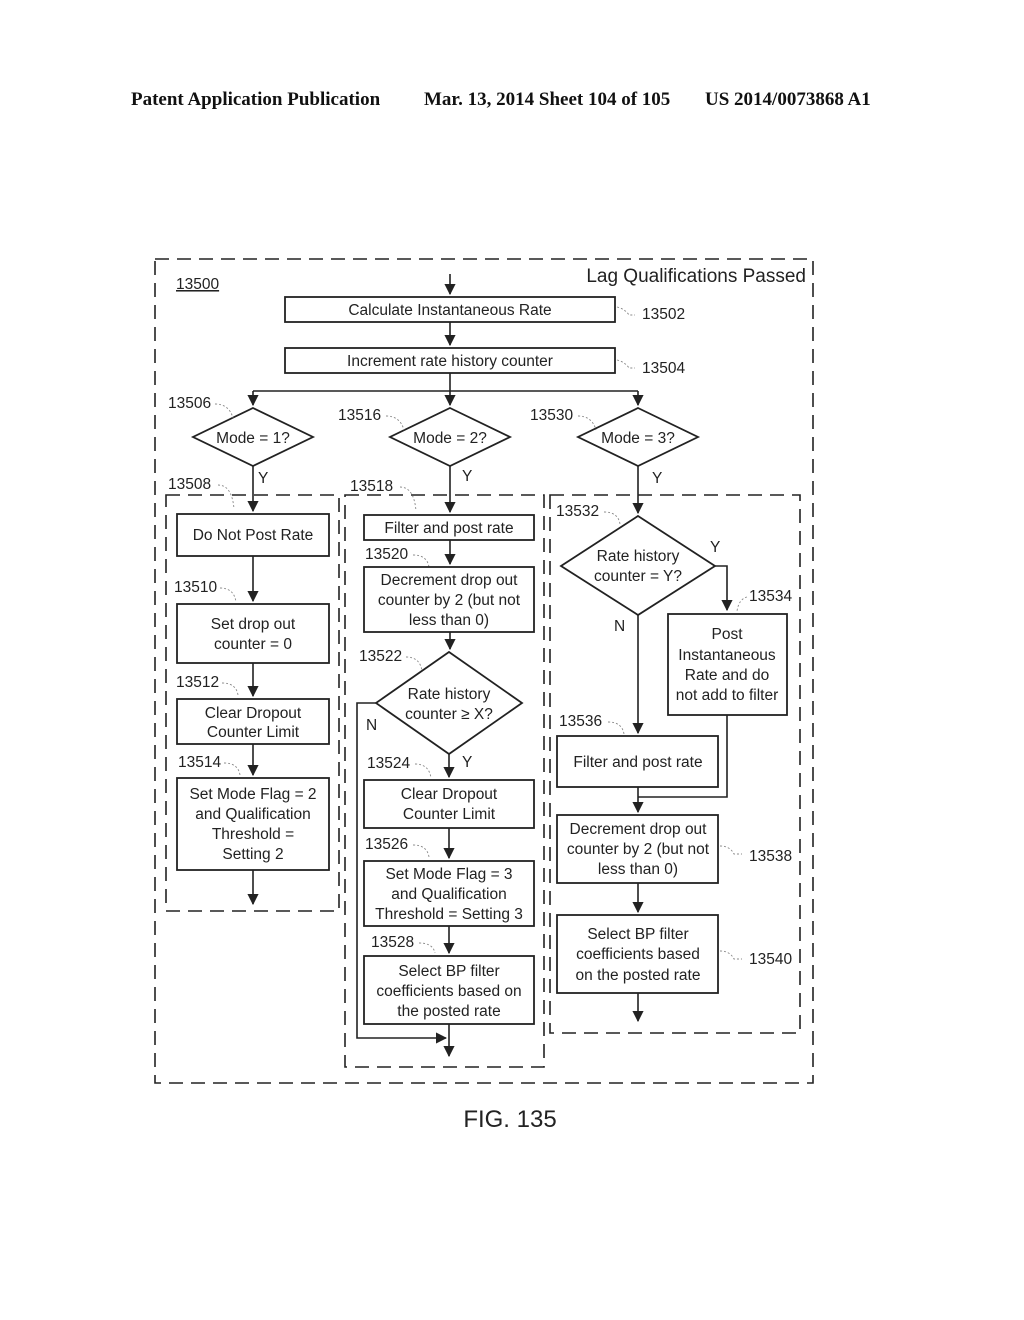  What do you see at coordinates (448, 894) in the screenshot?
I see `step-13526-line2: and Qualification` at bounding box center [448, 894].